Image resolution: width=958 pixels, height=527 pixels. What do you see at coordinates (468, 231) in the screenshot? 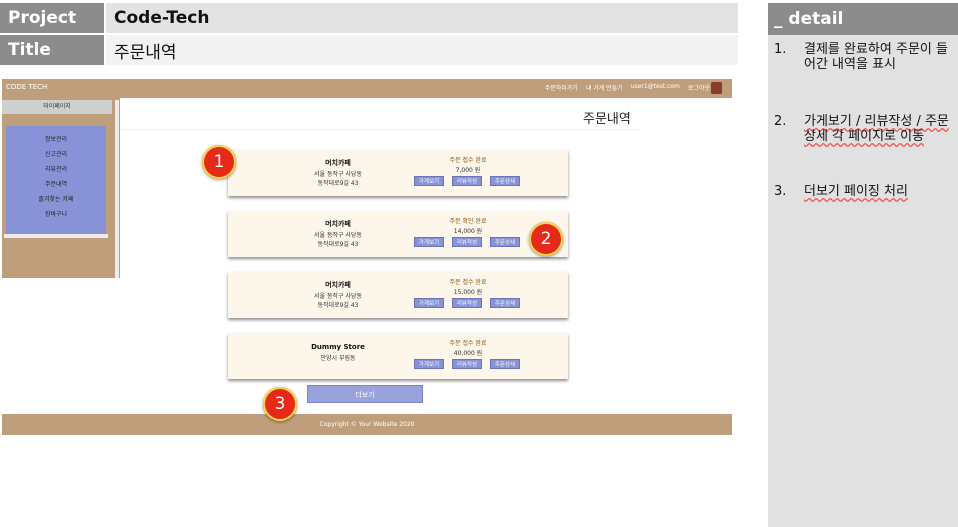
I see `order-price: 14,000 원` at bounding box center [468, 231].